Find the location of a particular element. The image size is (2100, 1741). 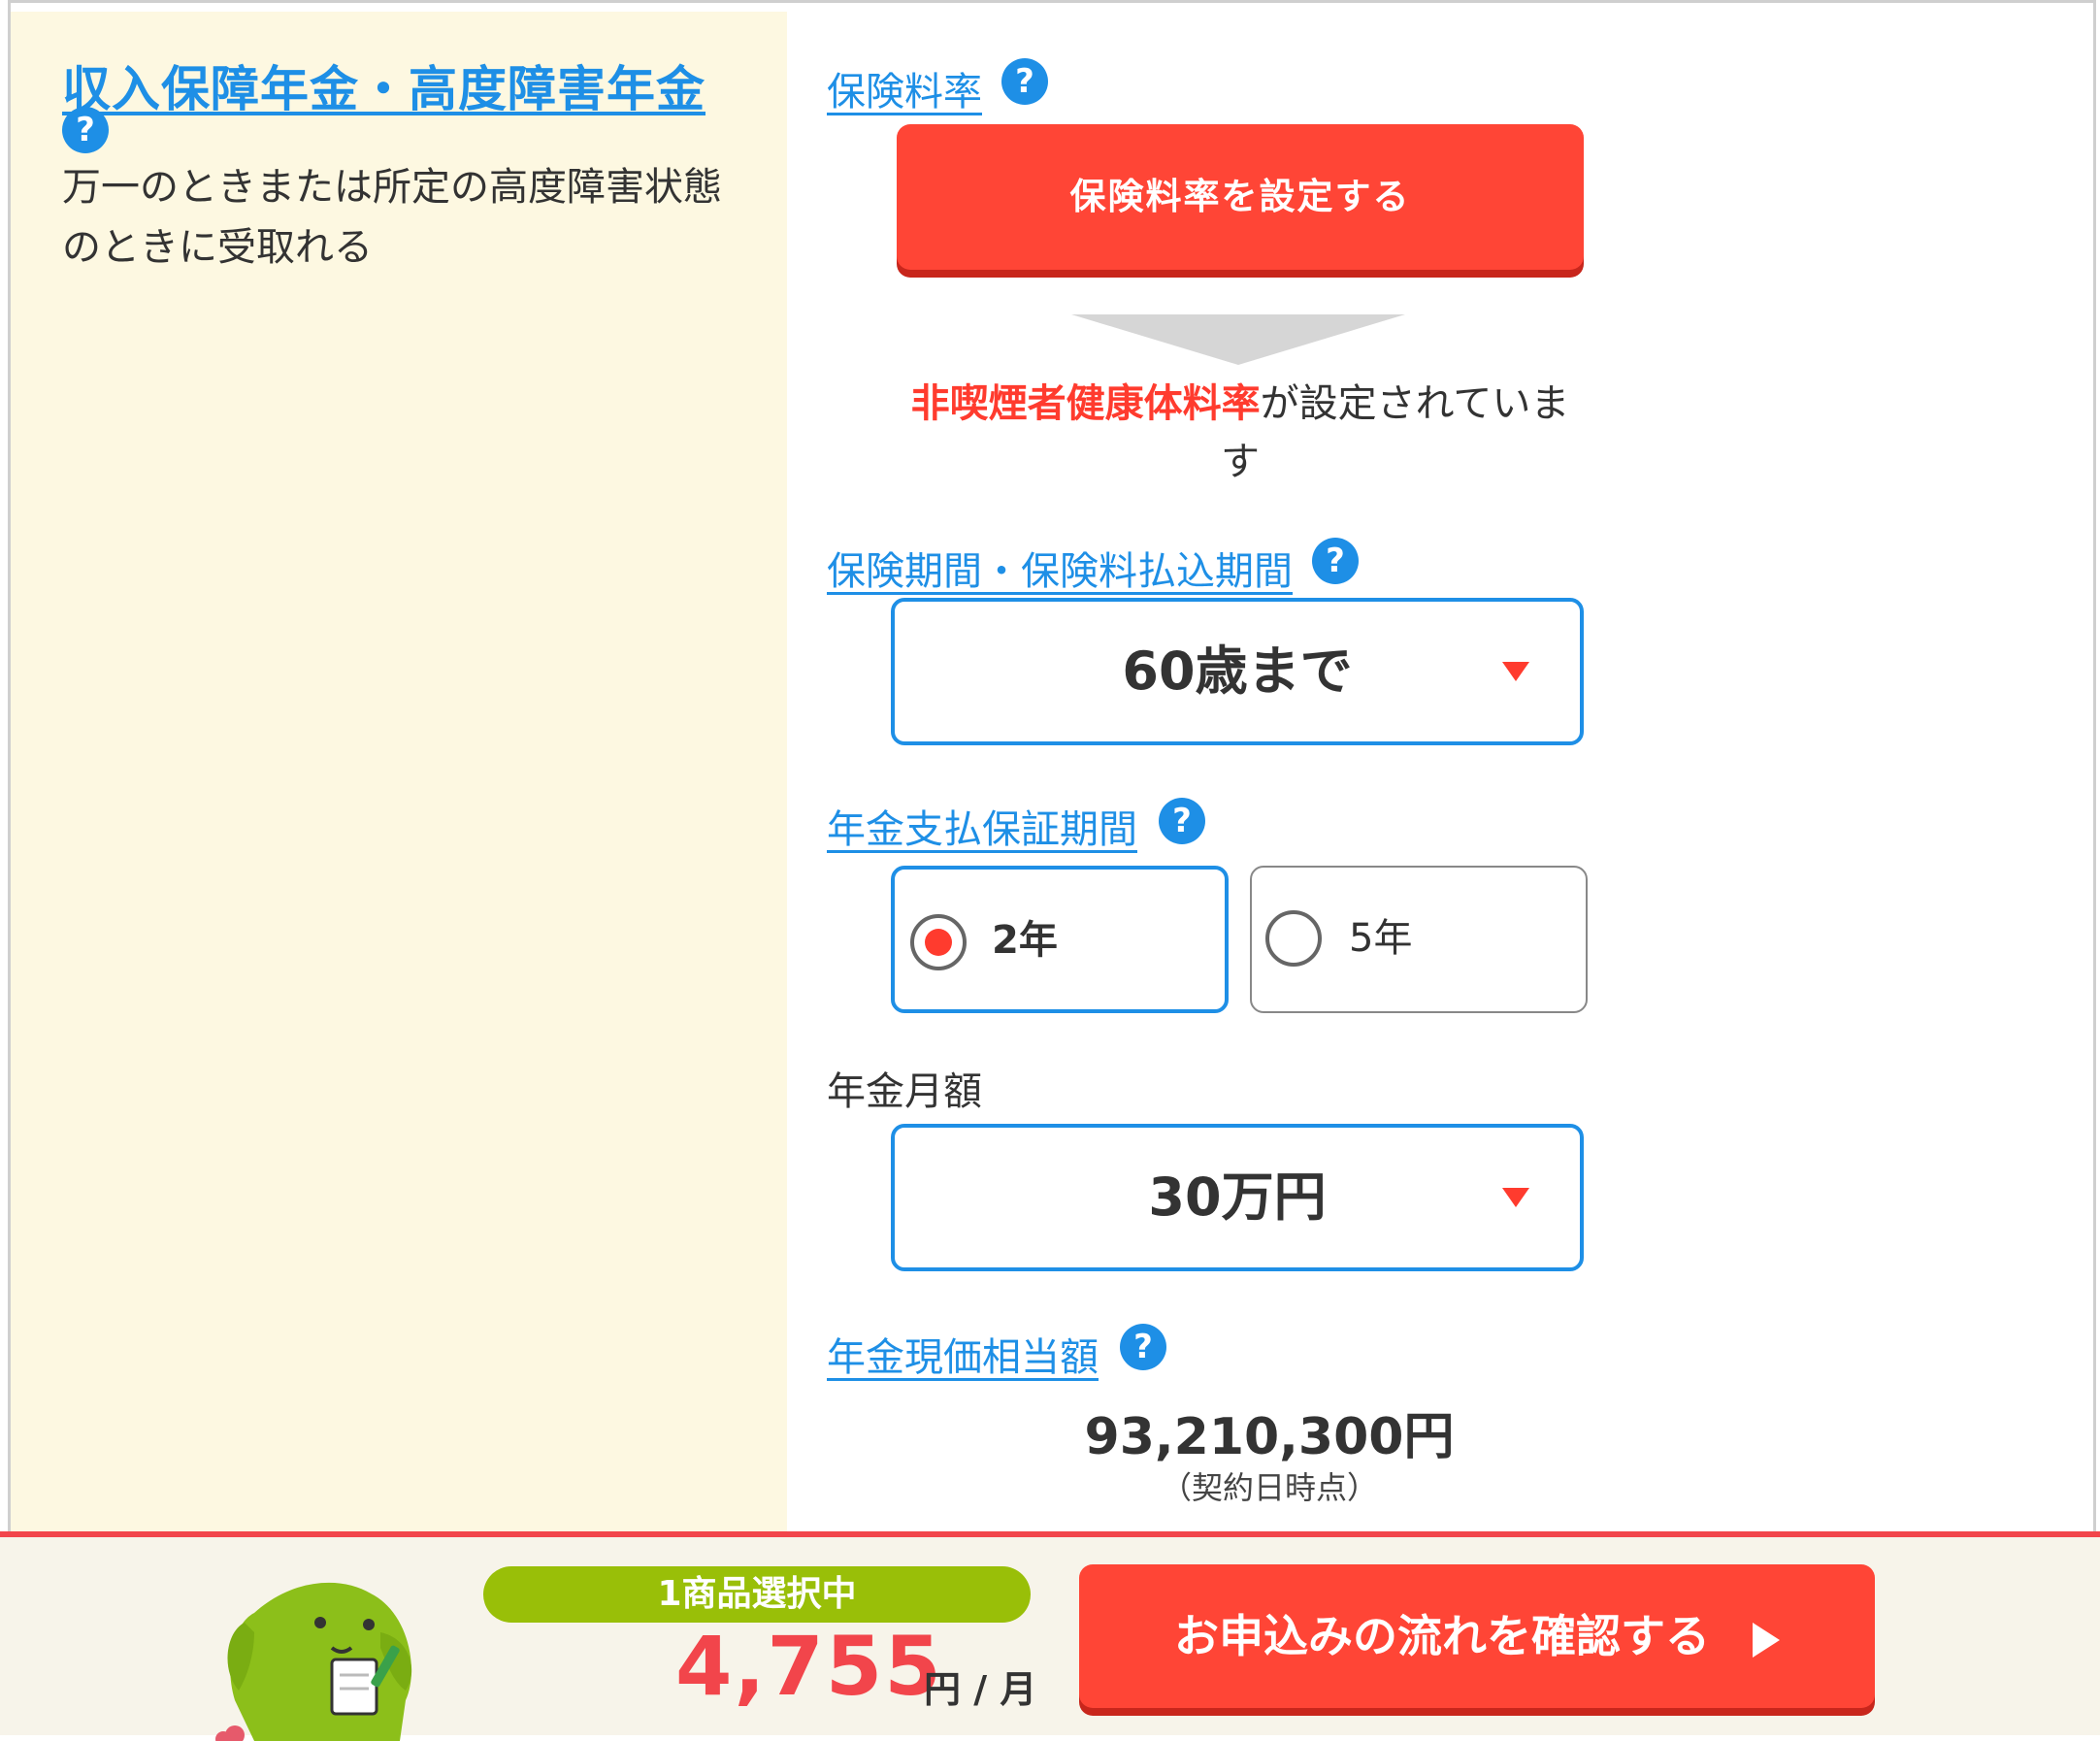

radio-checked-icon is located at coordinates (938, 942).